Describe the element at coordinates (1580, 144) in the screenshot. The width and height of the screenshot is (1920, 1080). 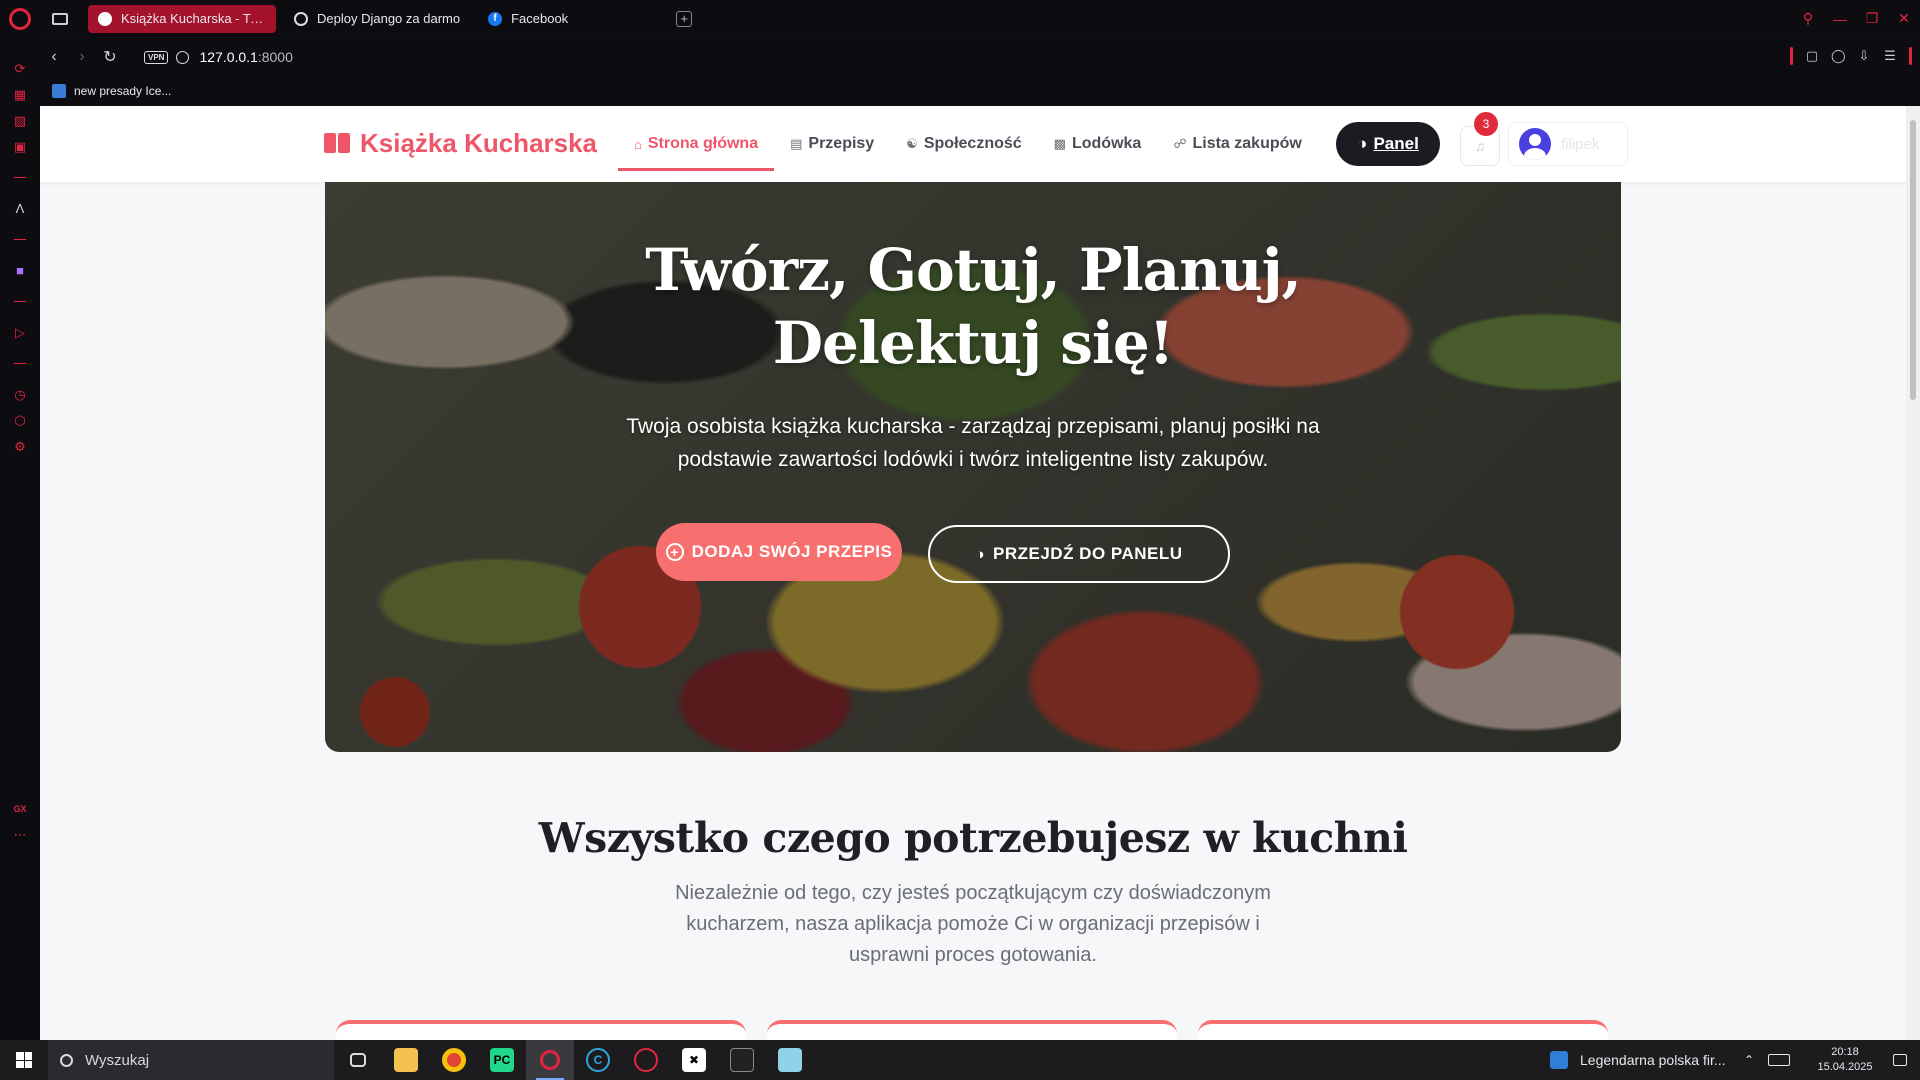
I see `username: filipek` at that location.